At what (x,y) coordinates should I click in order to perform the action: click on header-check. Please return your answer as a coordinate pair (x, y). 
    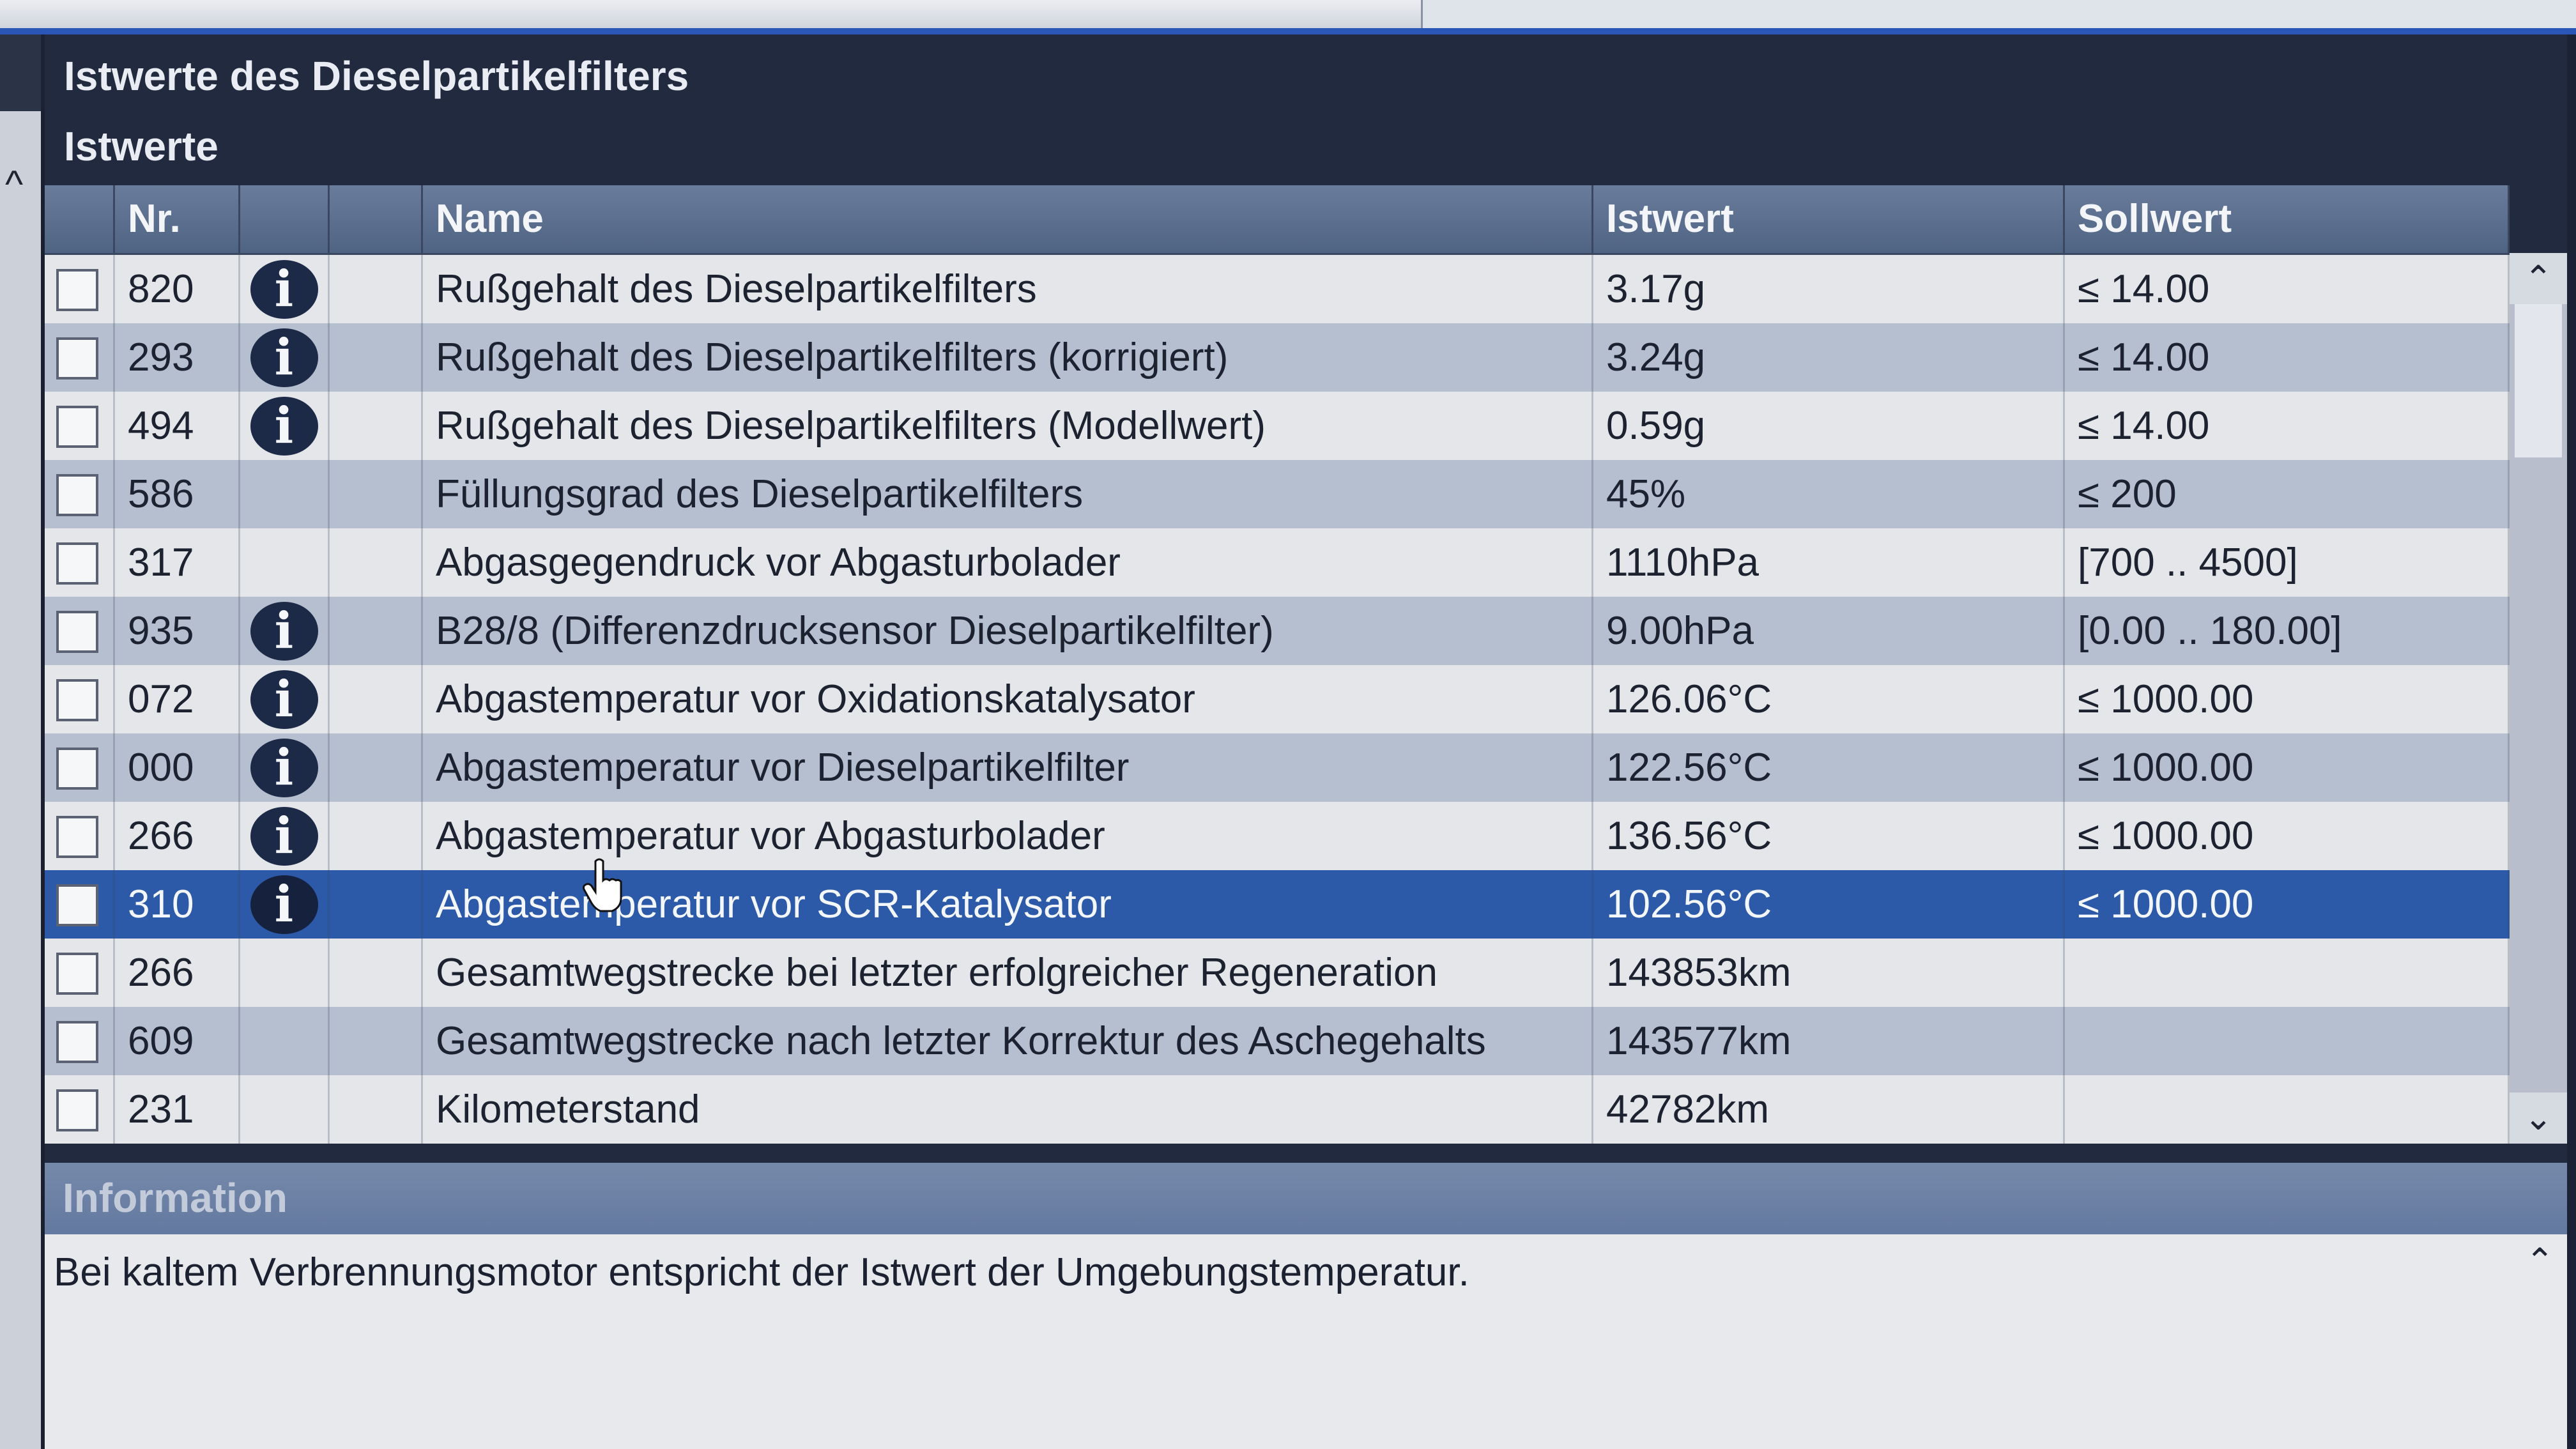
    Looking at the image, I should click on (80, 219).